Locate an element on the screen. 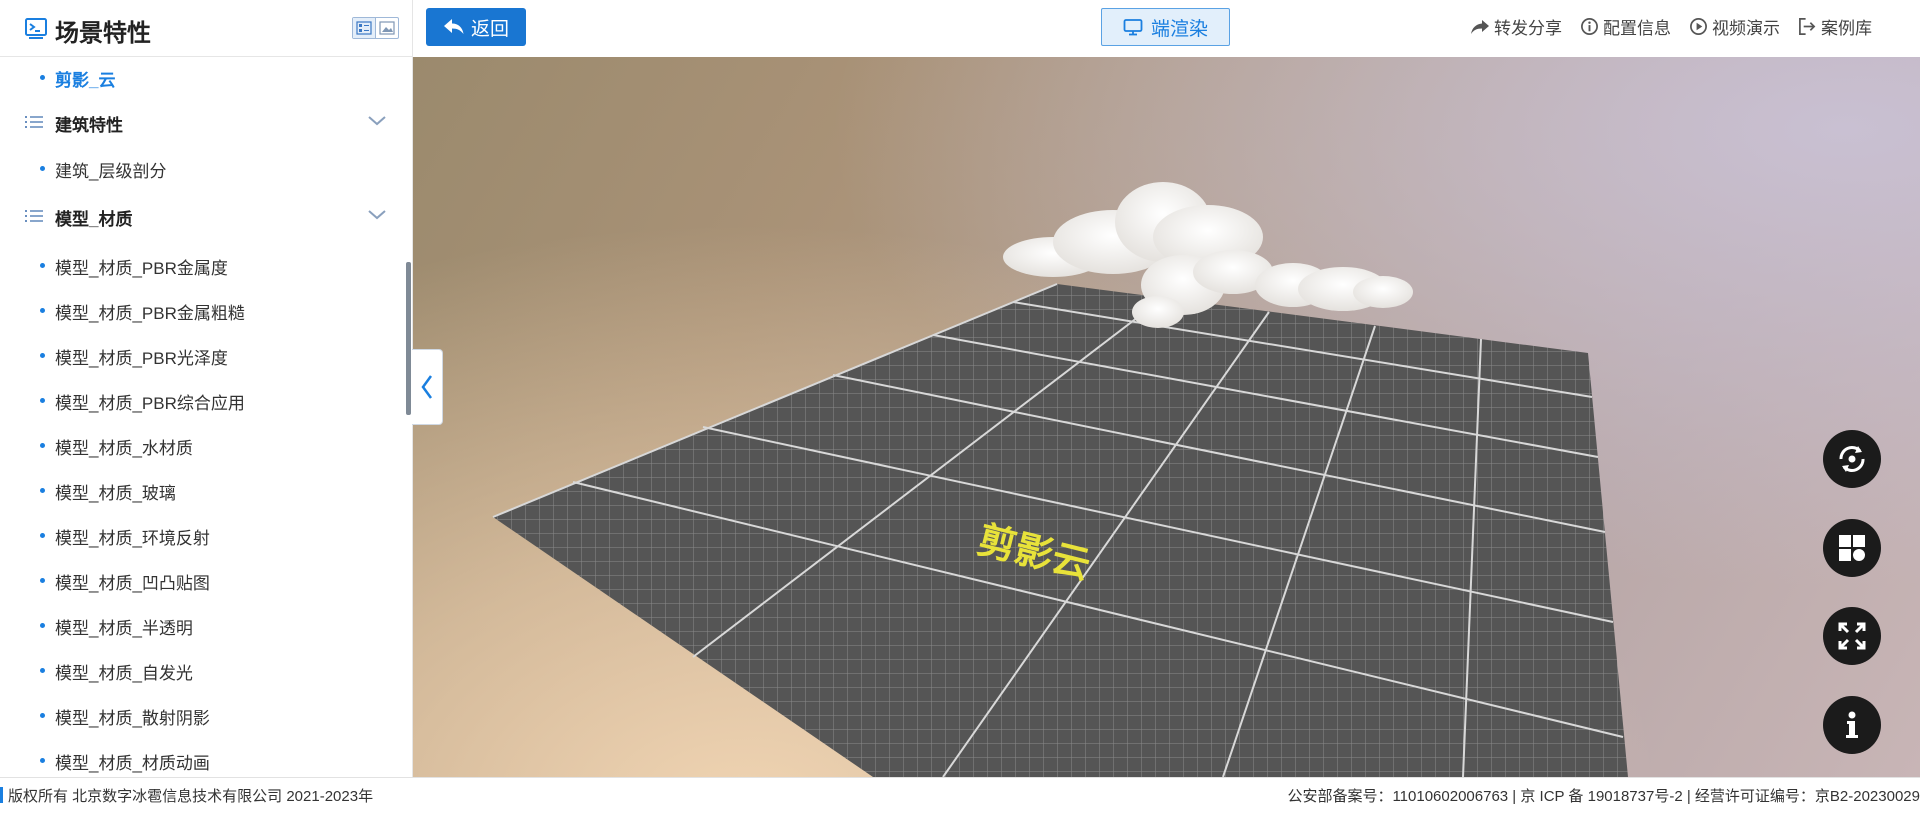 The image size is (1920, 822). rotate-view-button is located at coordinates (1852, 459).